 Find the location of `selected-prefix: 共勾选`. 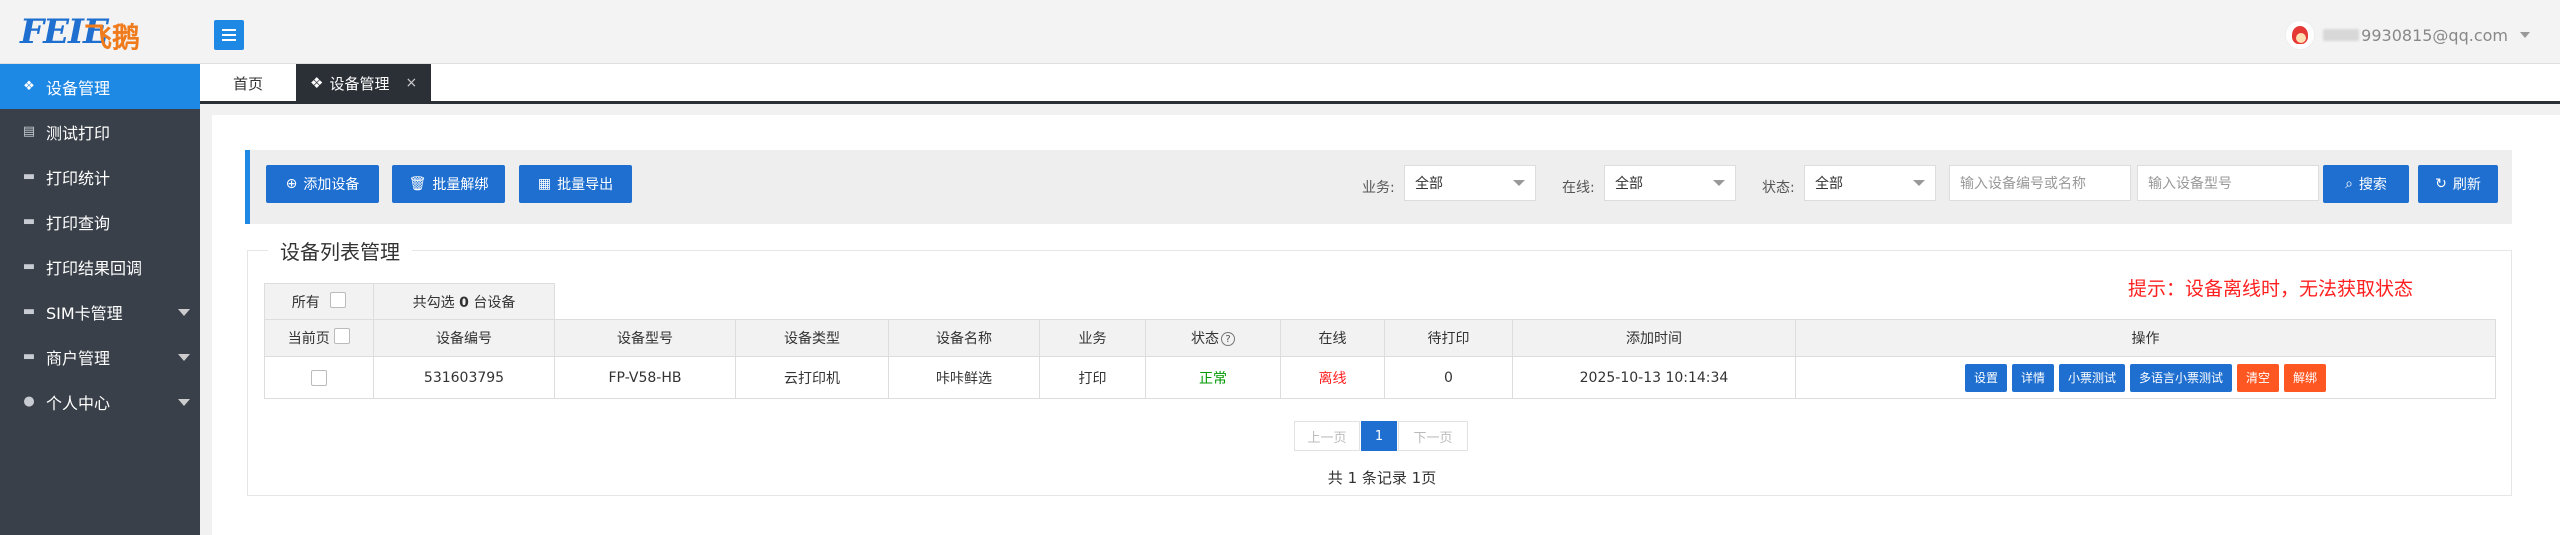

selected-prefix: 共勾选 is located at coordinates (433, 302).